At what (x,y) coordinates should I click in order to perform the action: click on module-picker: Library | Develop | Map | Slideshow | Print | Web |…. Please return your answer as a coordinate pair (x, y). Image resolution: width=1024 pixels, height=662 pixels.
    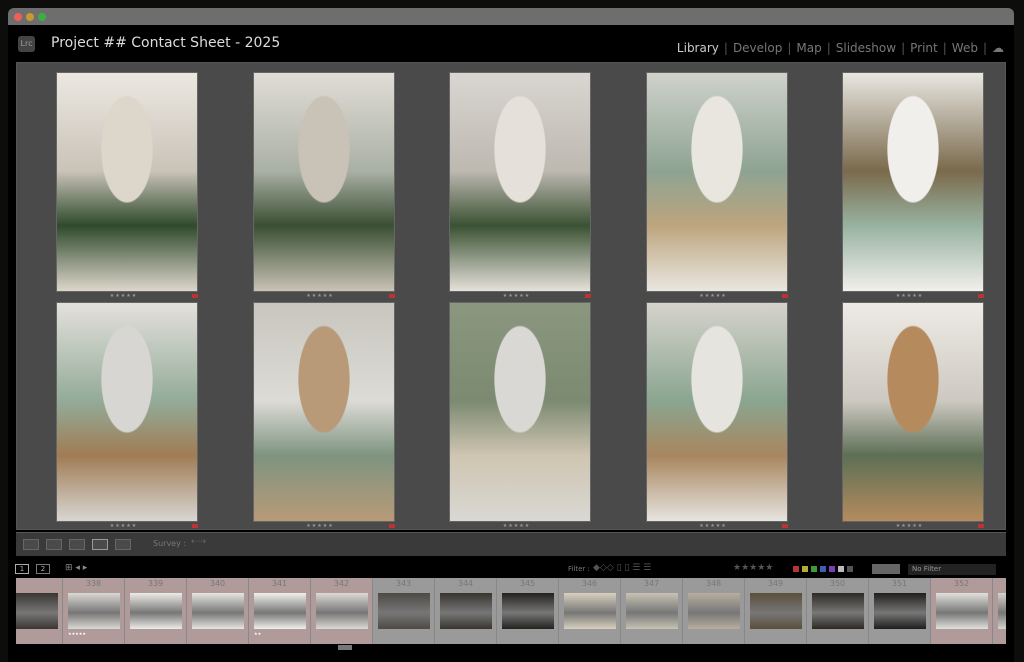
    Looking at the image, I should click on (840, 48).